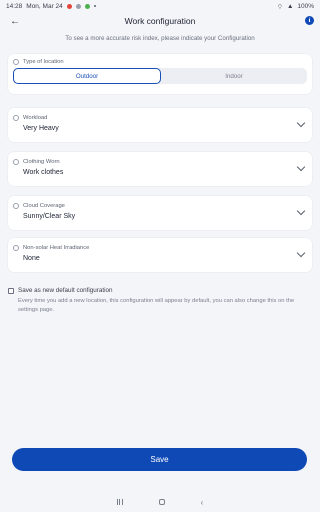 This screenshot has width=320, height=512. Describe the element at coordinates (16, 162) in the screenshot. I see `clothing-icon` at that location.